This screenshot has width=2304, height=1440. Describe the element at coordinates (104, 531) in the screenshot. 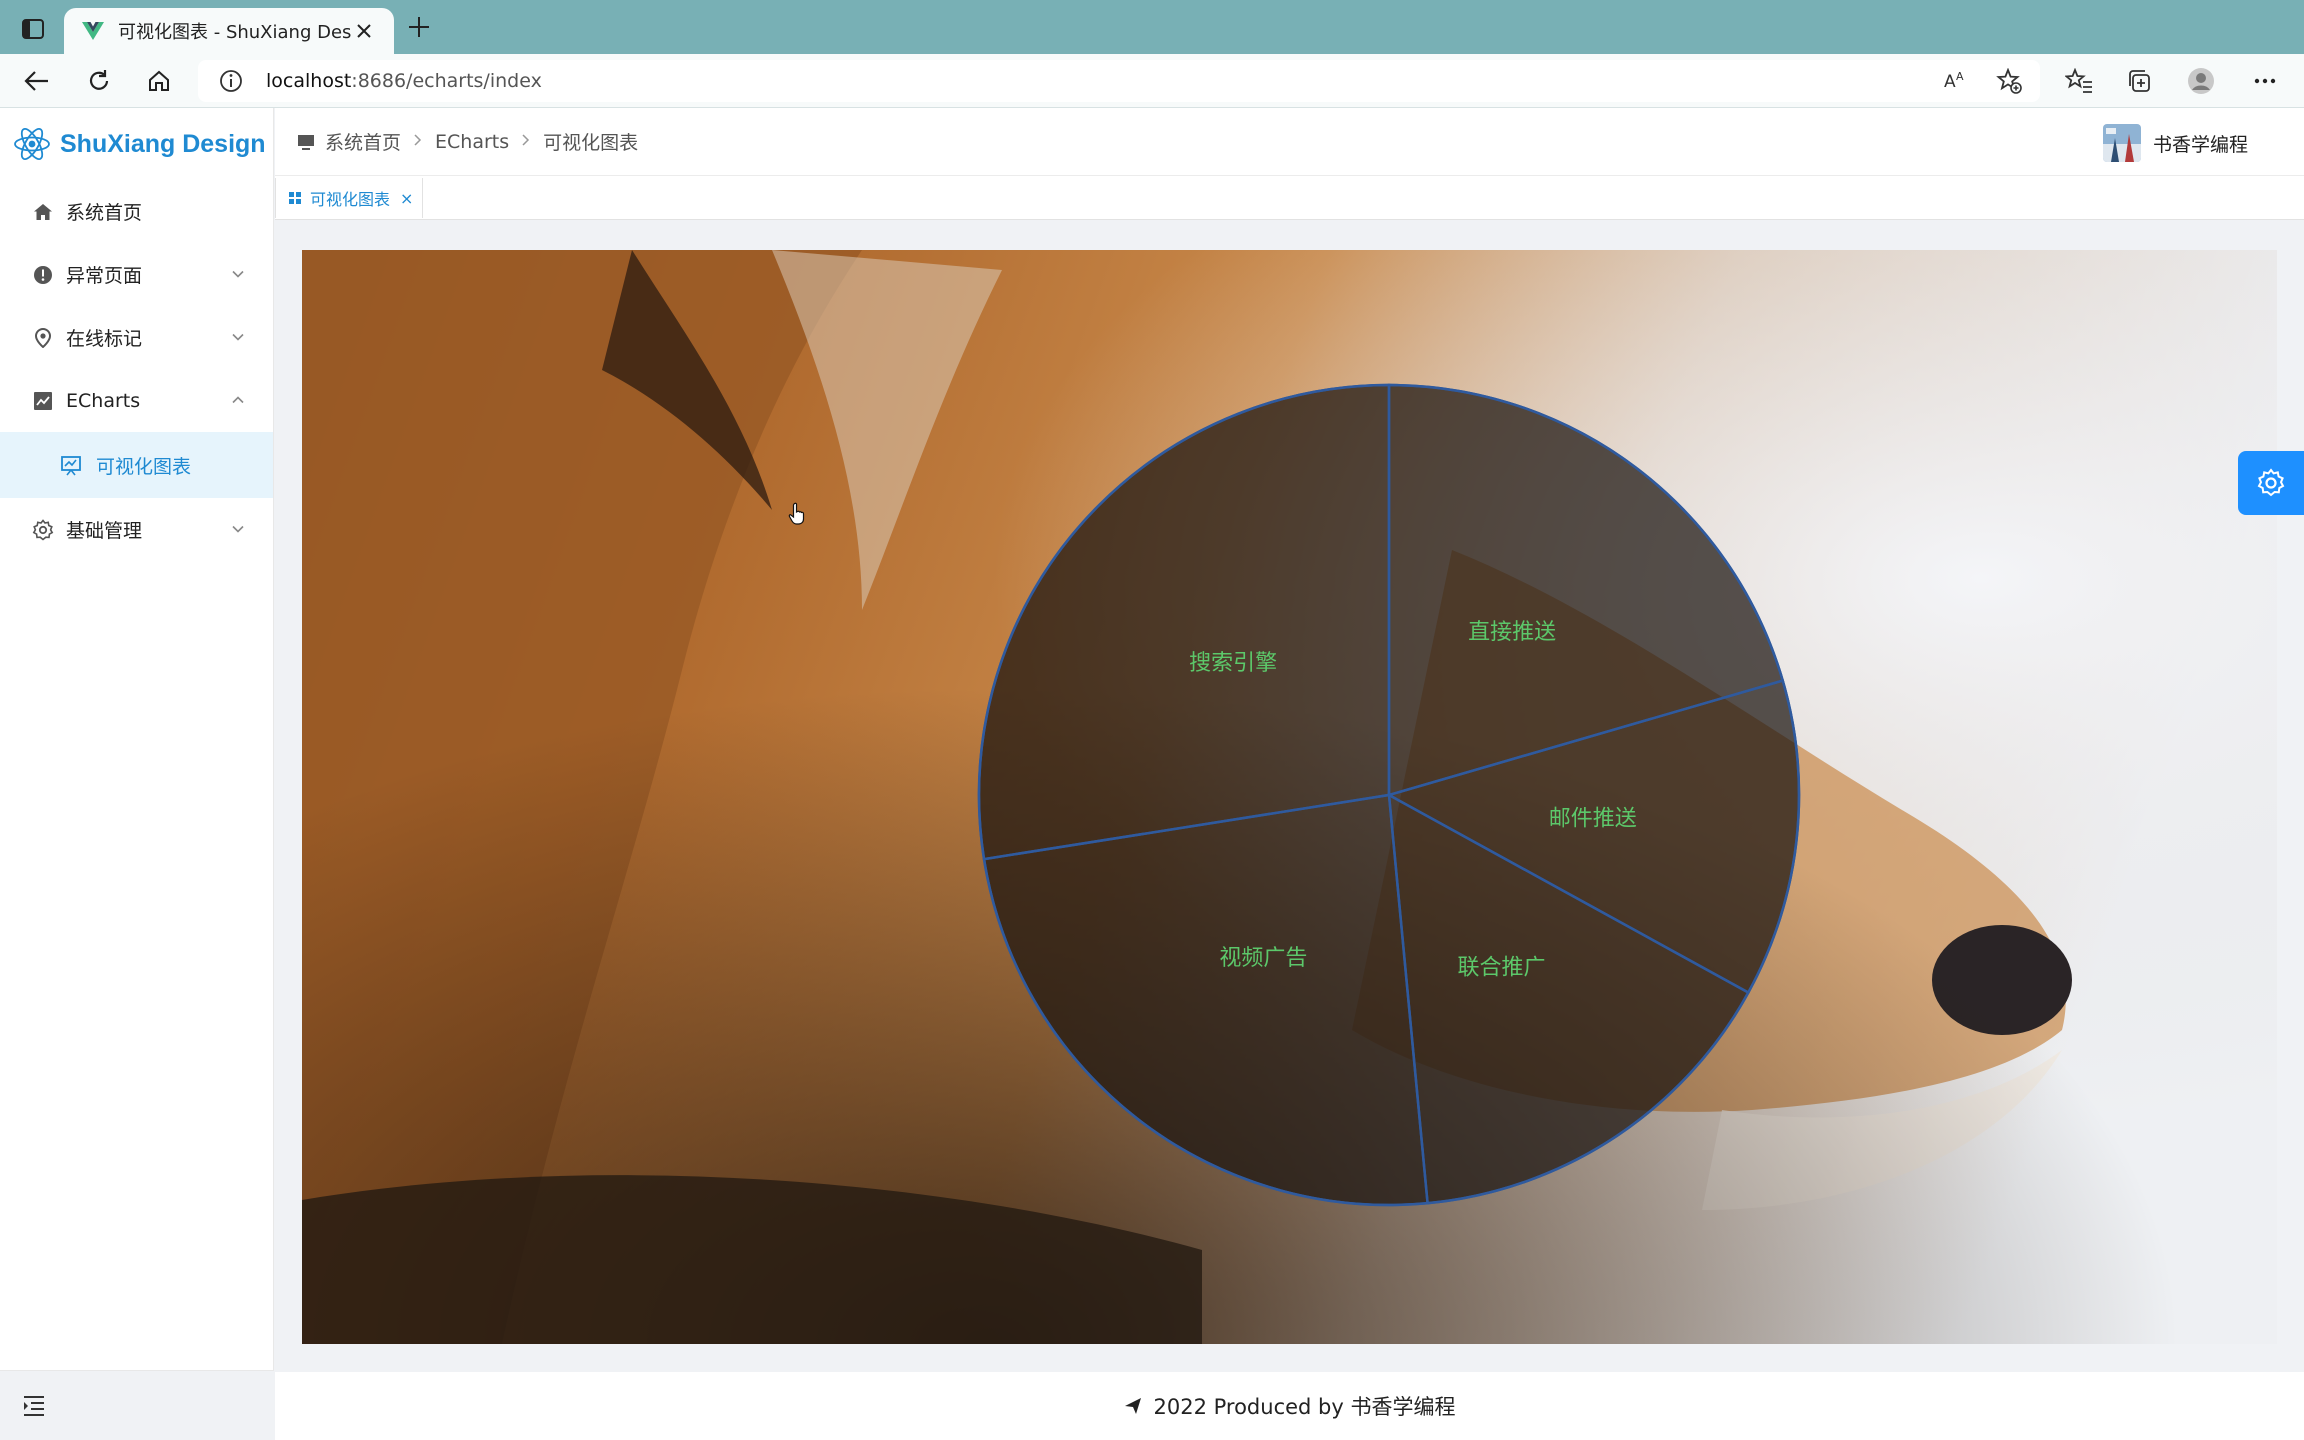

I see `sidebar-item-label: 基础管理` at that location.